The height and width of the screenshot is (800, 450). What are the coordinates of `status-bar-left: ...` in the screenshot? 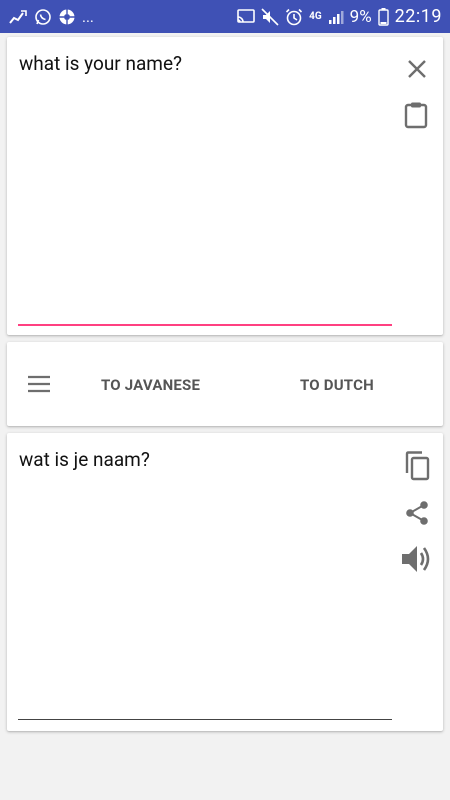 It's located at (51, 17).